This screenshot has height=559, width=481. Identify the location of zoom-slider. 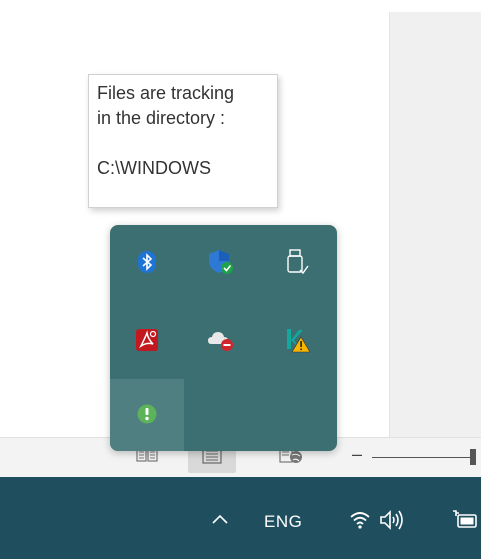
(422, 457).